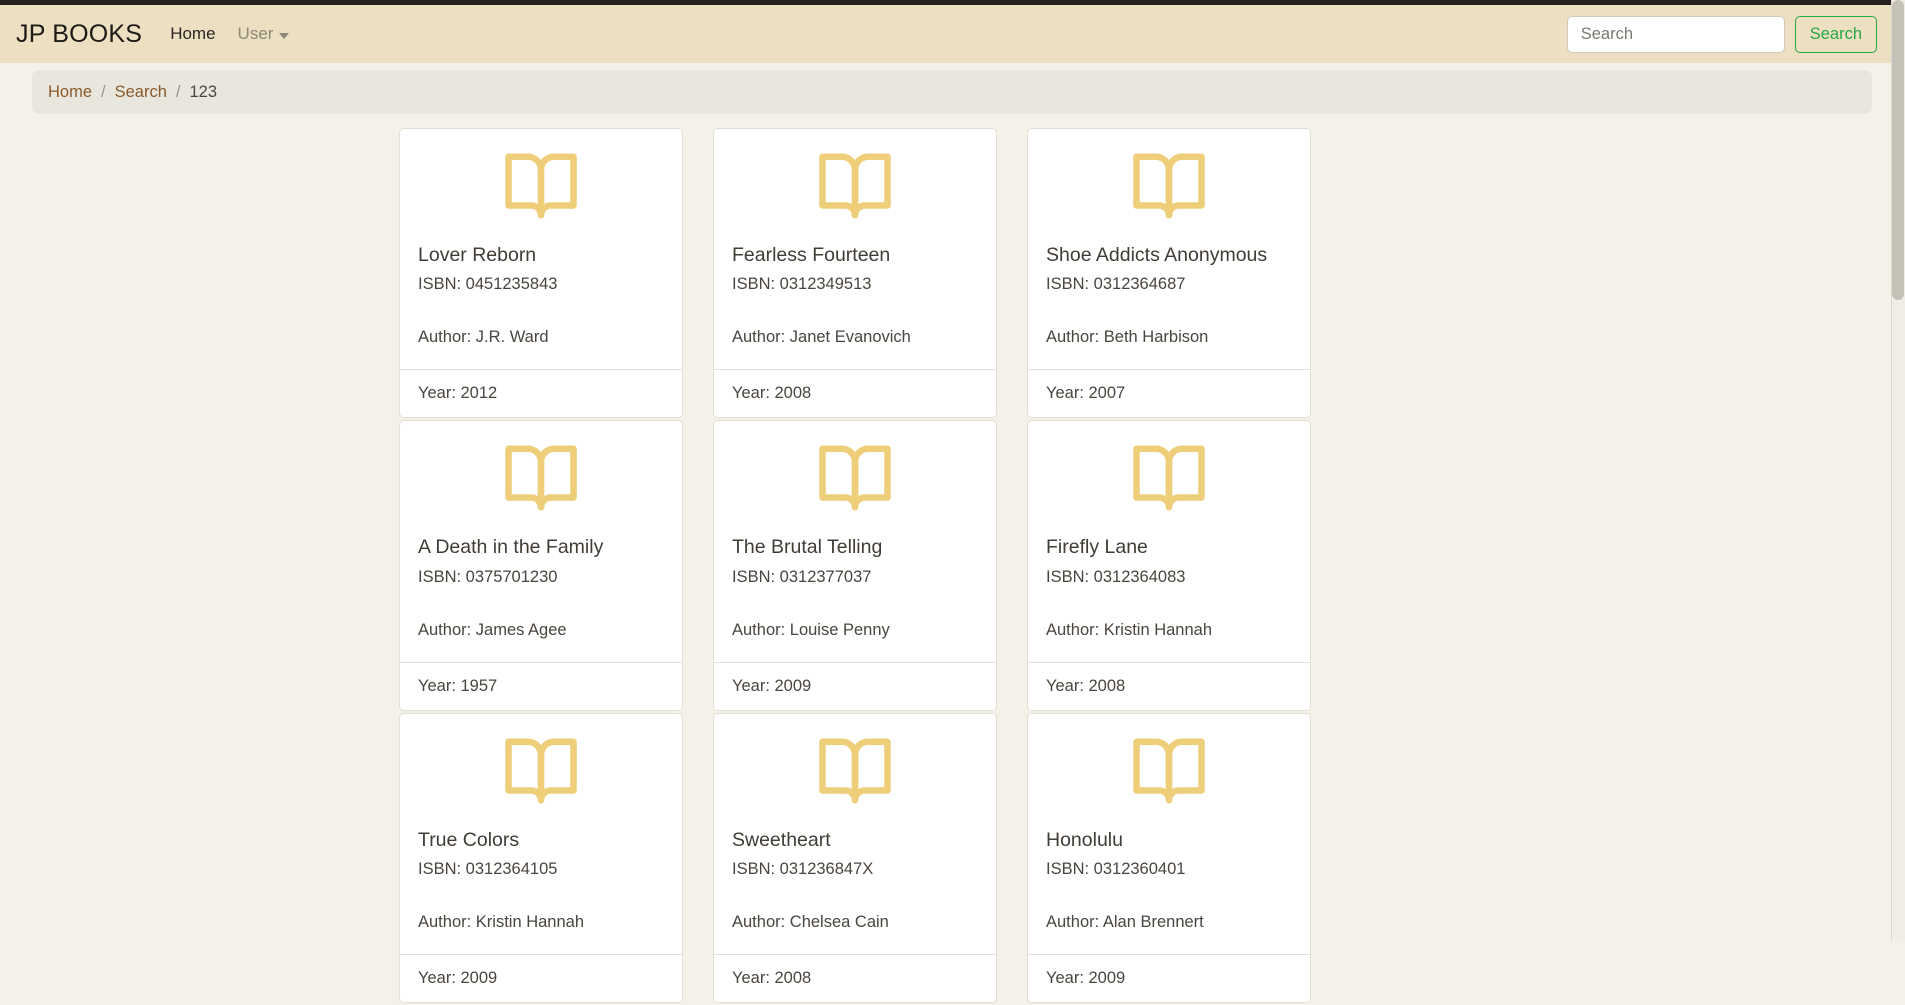 This screenshot has height=1005, width=1905. What do you see at coordinates (1675, 34) in the screenshot?
I see `search-input` at bounding box center [1675, 34].